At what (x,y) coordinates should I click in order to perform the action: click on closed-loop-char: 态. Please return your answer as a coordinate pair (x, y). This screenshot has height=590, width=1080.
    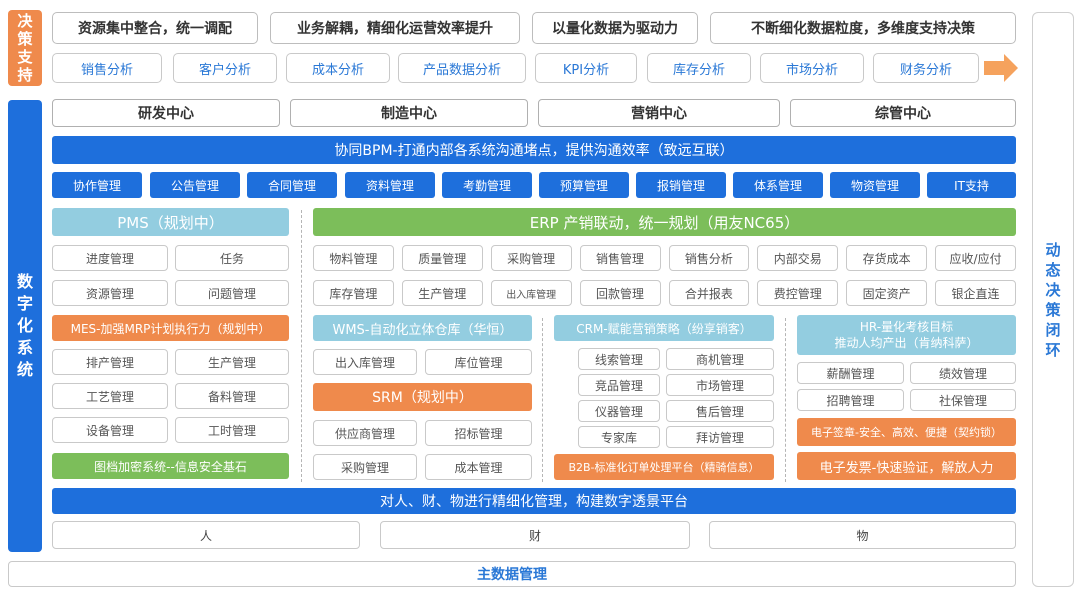
    Looking at the image, I should click on (1053, 269).